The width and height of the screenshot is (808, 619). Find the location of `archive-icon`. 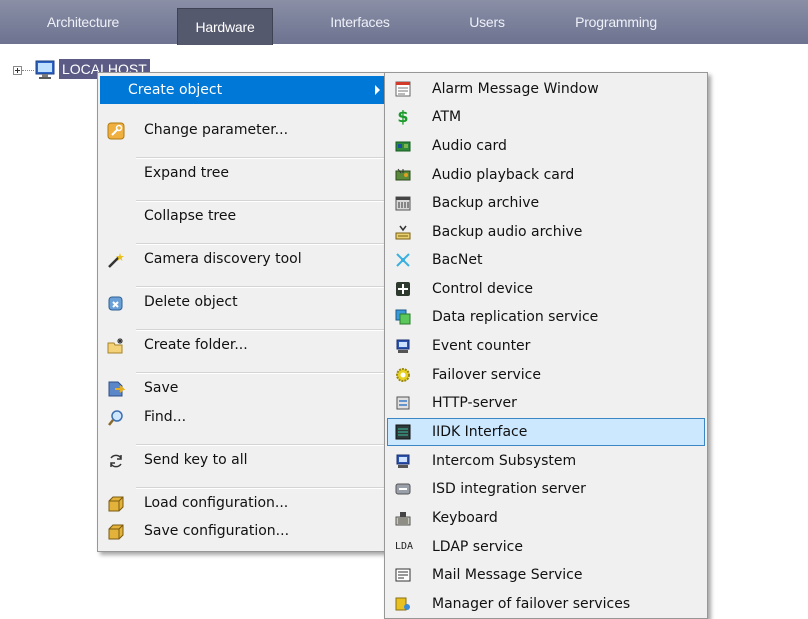

archive-icon is located at coordinates (403, 203).